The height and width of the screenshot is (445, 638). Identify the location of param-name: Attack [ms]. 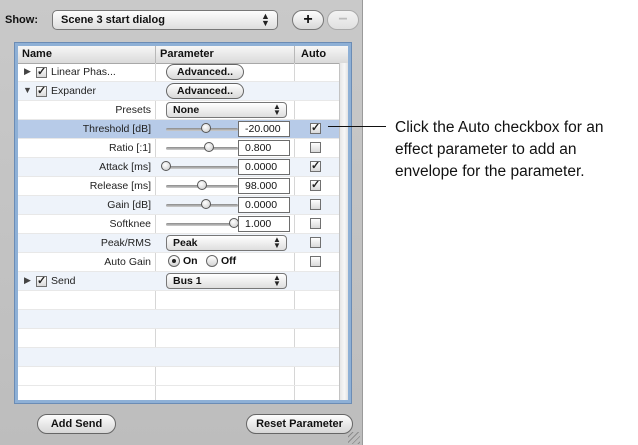
(125, 167).